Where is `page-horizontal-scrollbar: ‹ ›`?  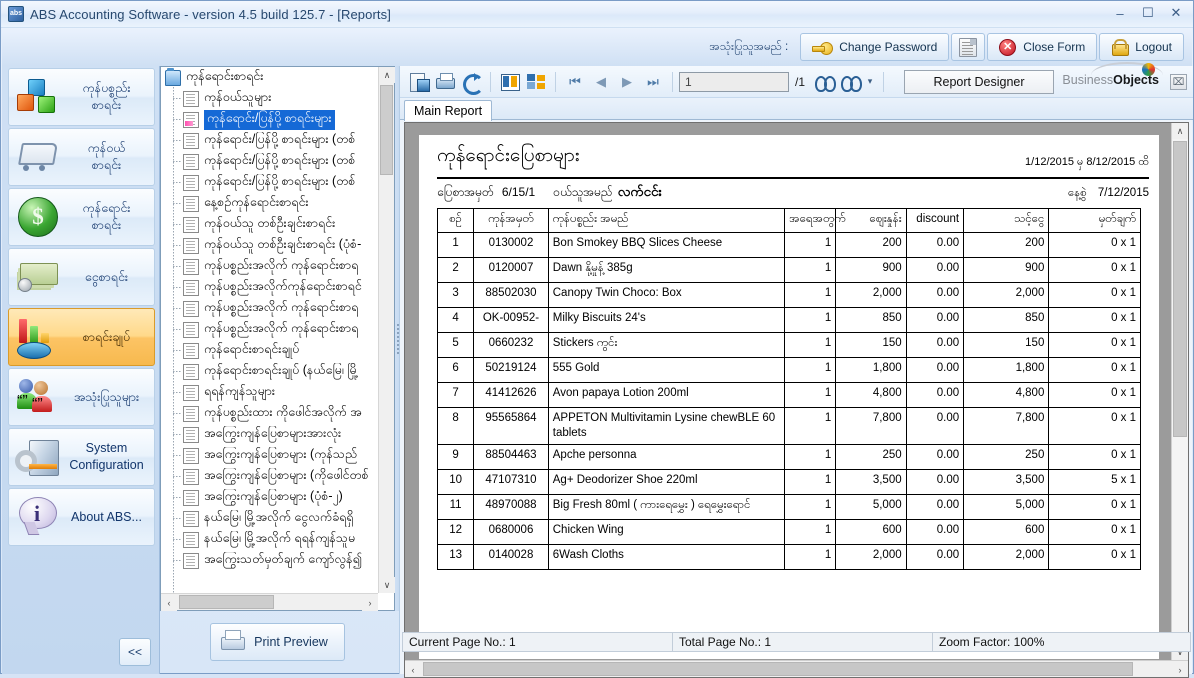
page-horizontal-scrollbar: ‹ › is located at coordinates (796, 668).